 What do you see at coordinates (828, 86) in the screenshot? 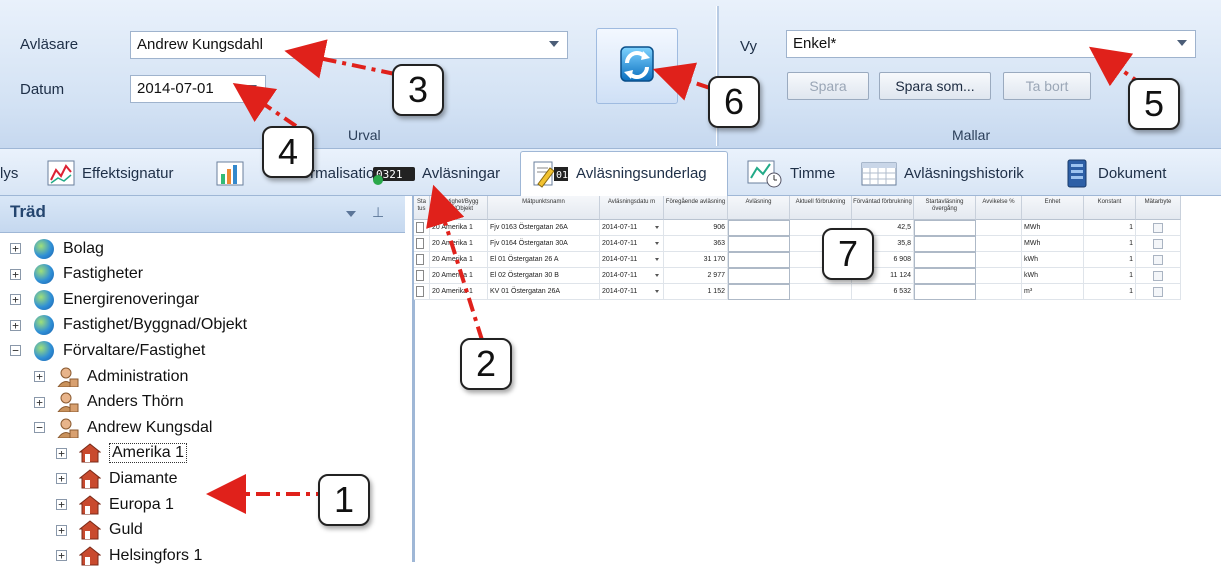
I see `save-button: Spara` at bounding box center [828, 86].